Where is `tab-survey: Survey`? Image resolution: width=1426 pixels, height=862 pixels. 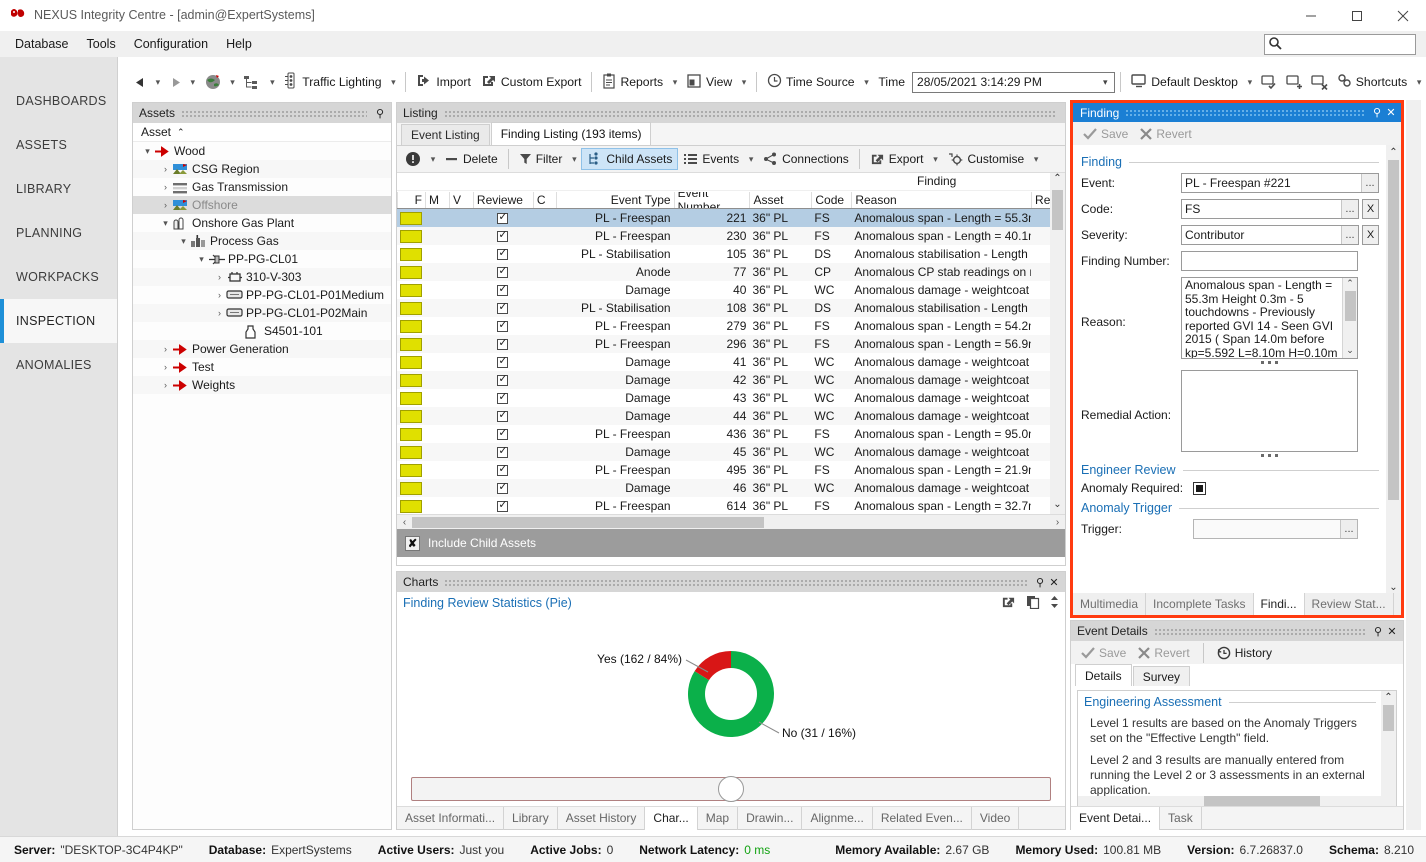 tab-survey: Survey is located at coordinates (1161, 676).